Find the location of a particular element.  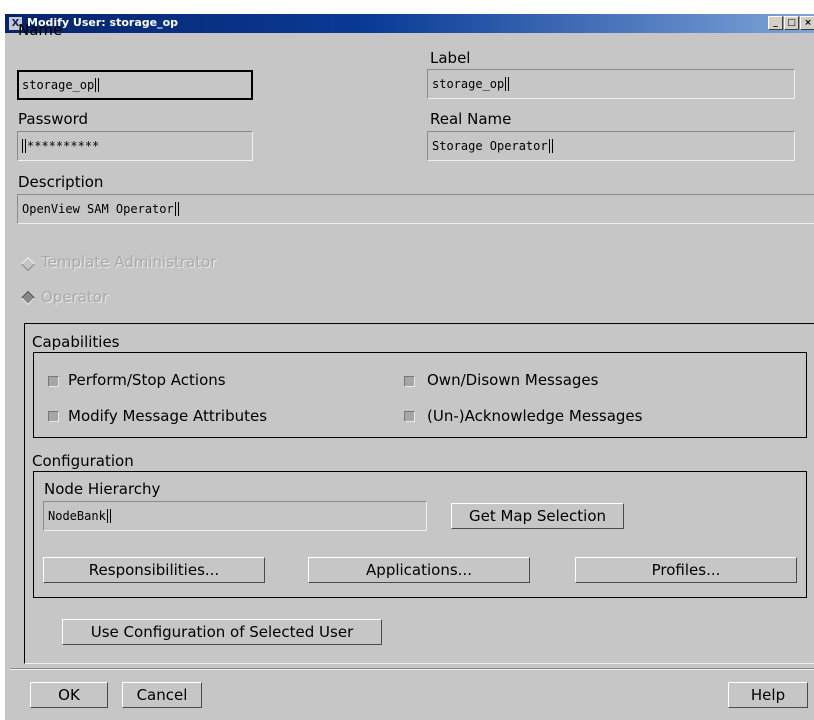

perform-stop-label: Perform/Stop Actions is located at coordinates (147, 380).